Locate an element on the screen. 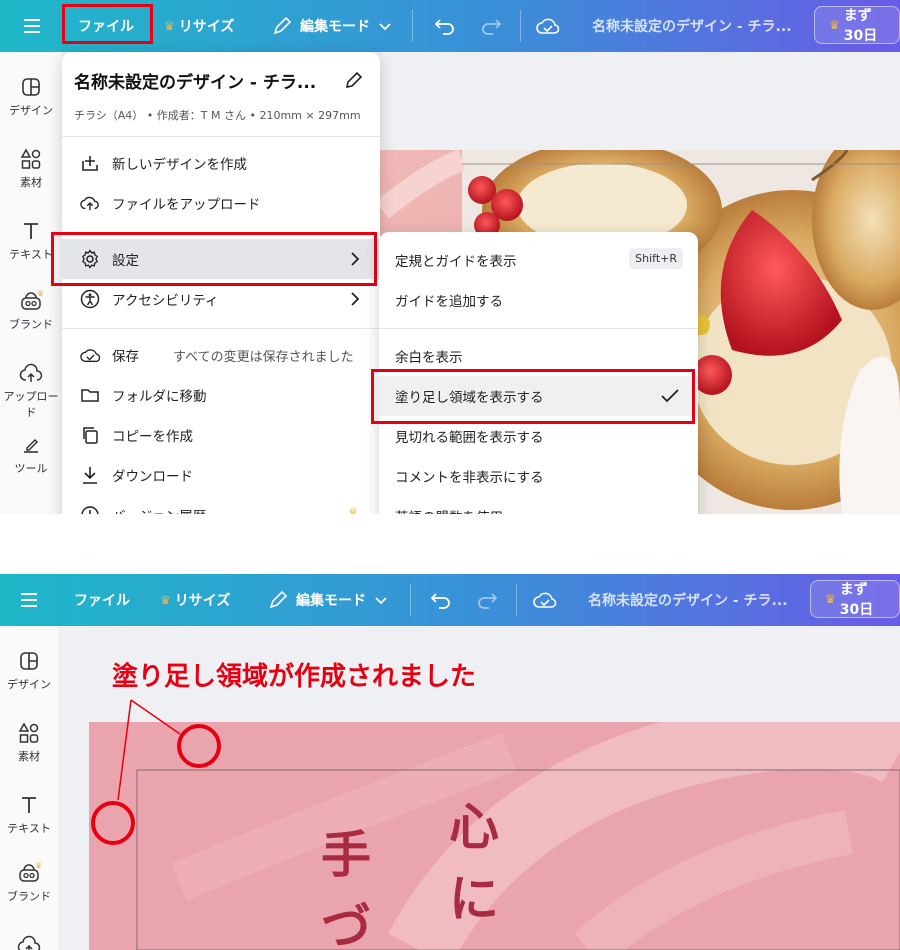 The width and height of the screenshot is (900, 950). text-icon is located at coordinates (31, 231).